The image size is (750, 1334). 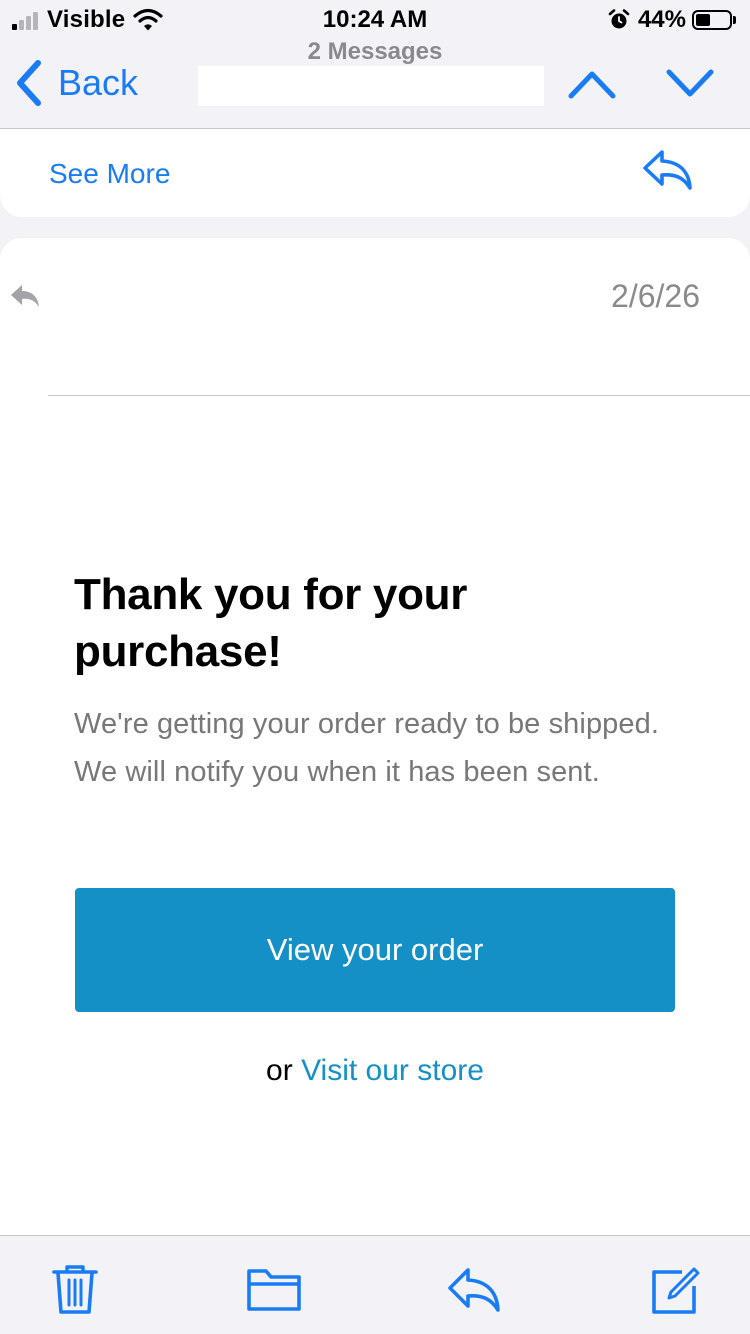 I want to click on folder-icon, so click(x=274, y=1289).